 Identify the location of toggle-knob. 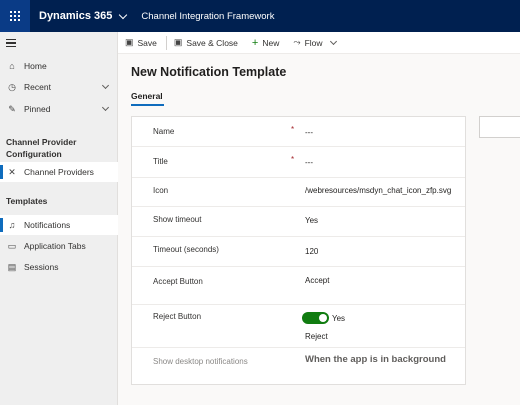
(323, 318).